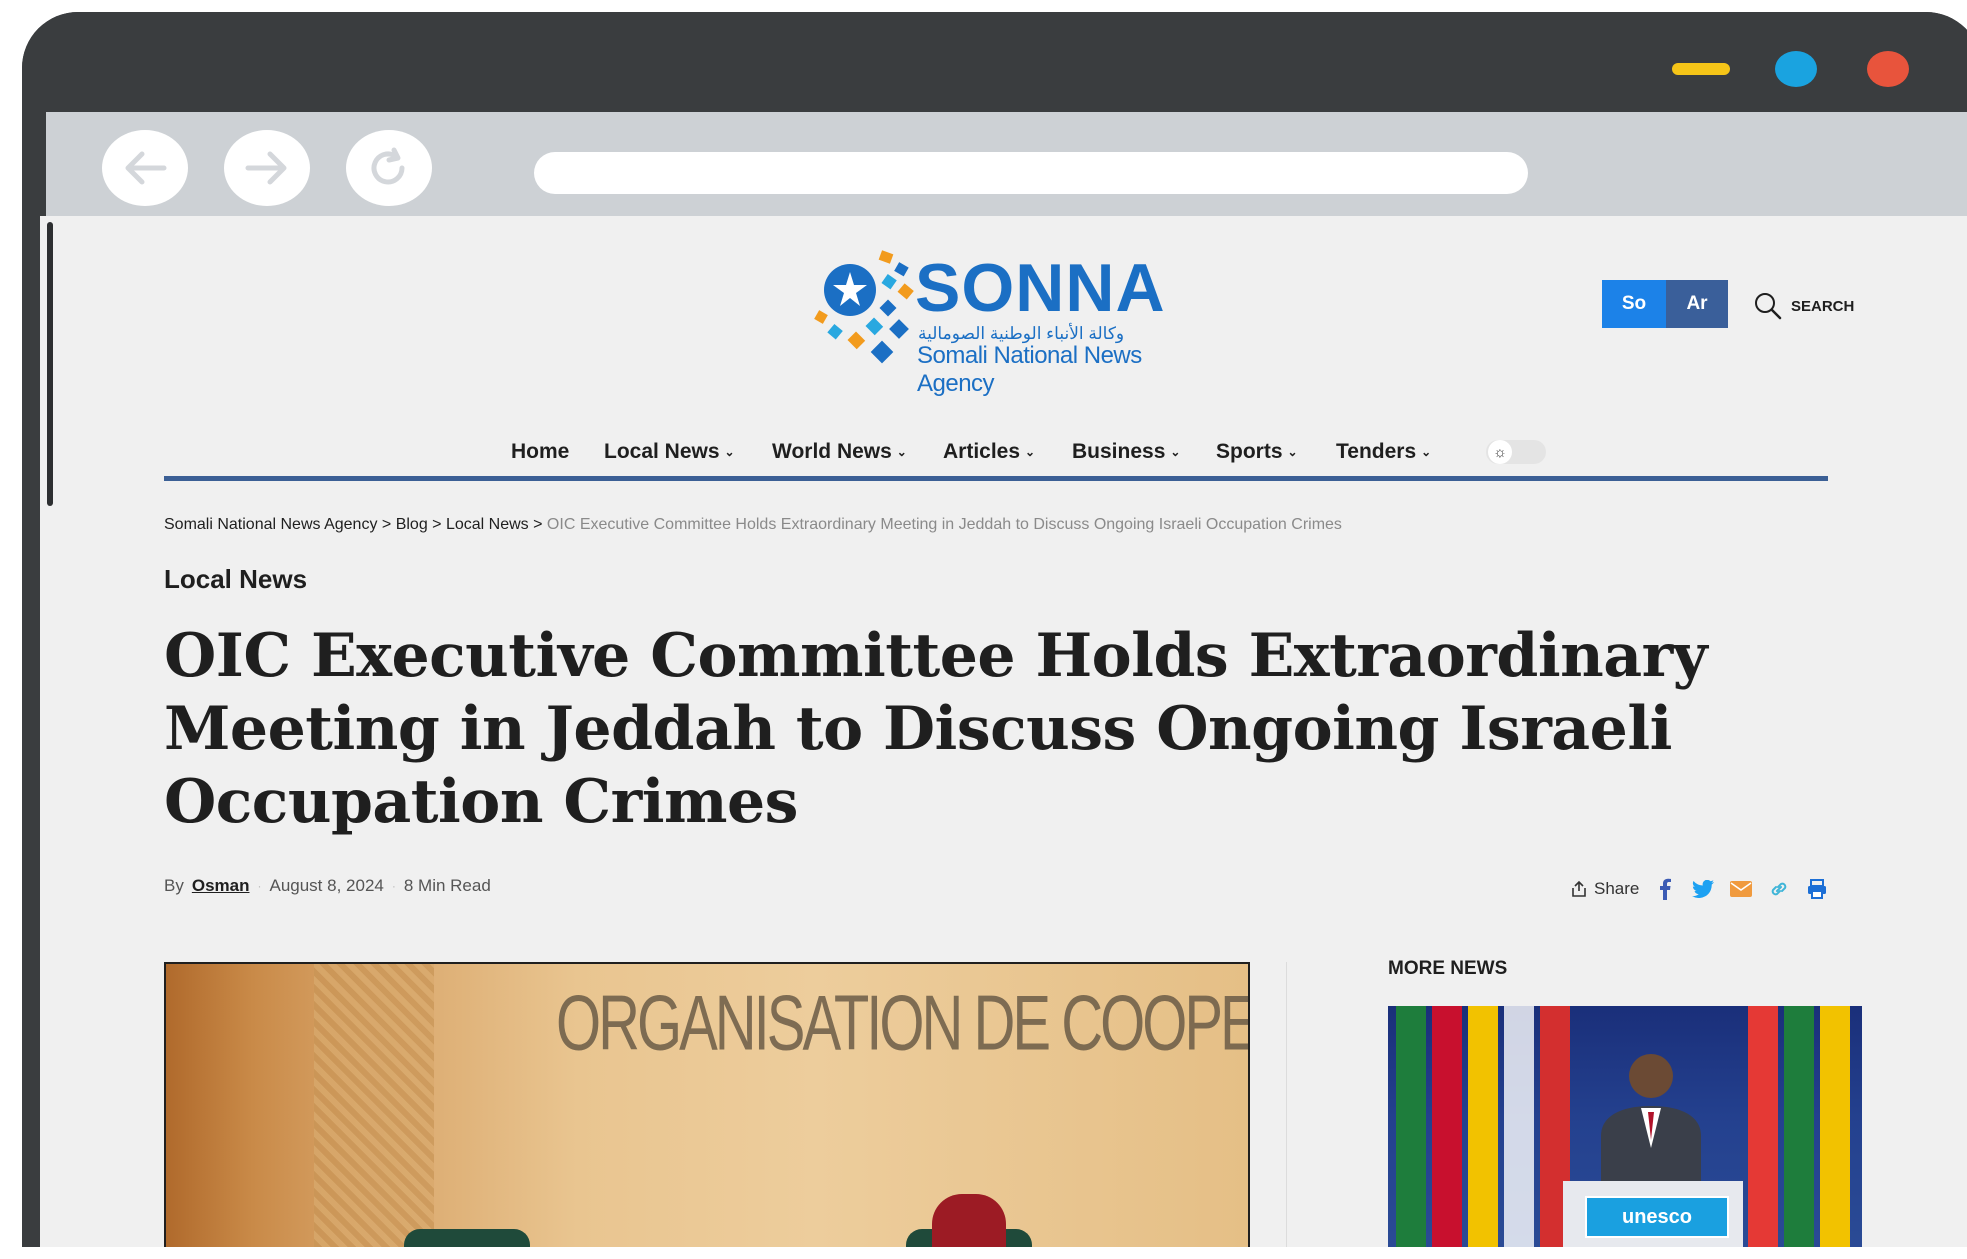 This screenshot has height=1259, width=1967. I want to click on language-somali-button: So, so click(1634, 304).